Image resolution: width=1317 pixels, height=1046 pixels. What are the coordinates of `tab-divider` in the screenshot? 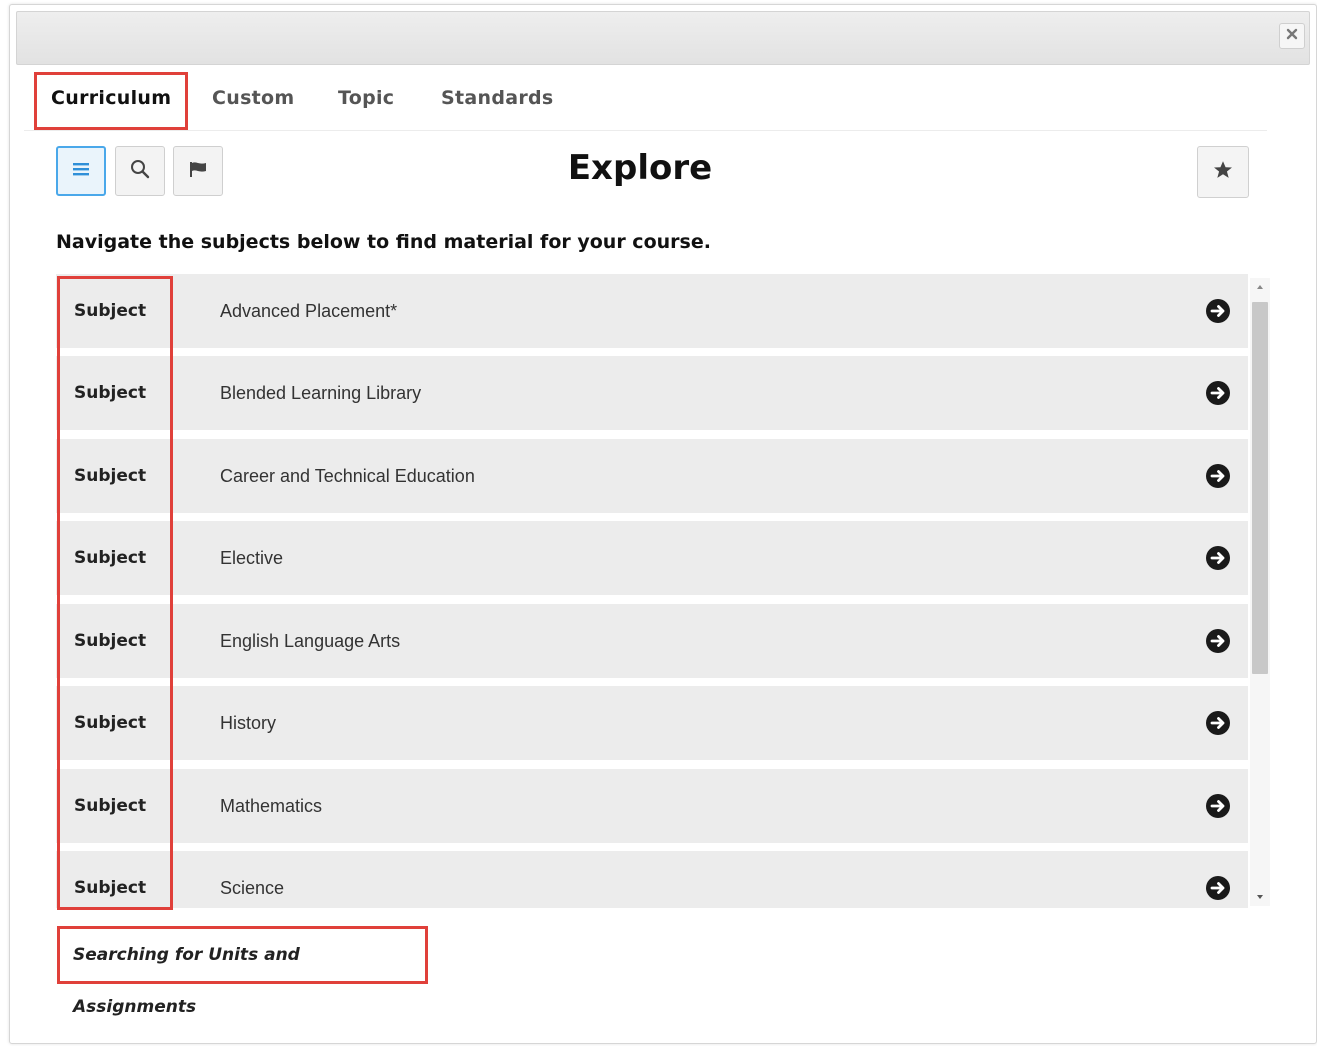 It's located at (645, 130).